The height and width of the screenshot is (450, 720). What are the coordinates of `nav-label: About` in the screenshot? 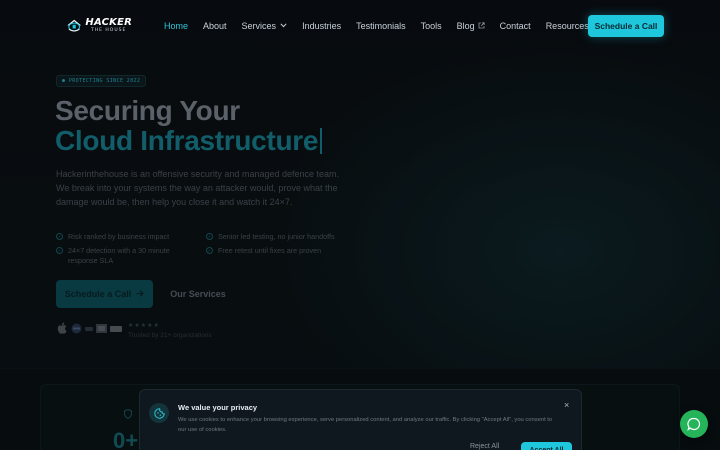 It's located at (215, 26).